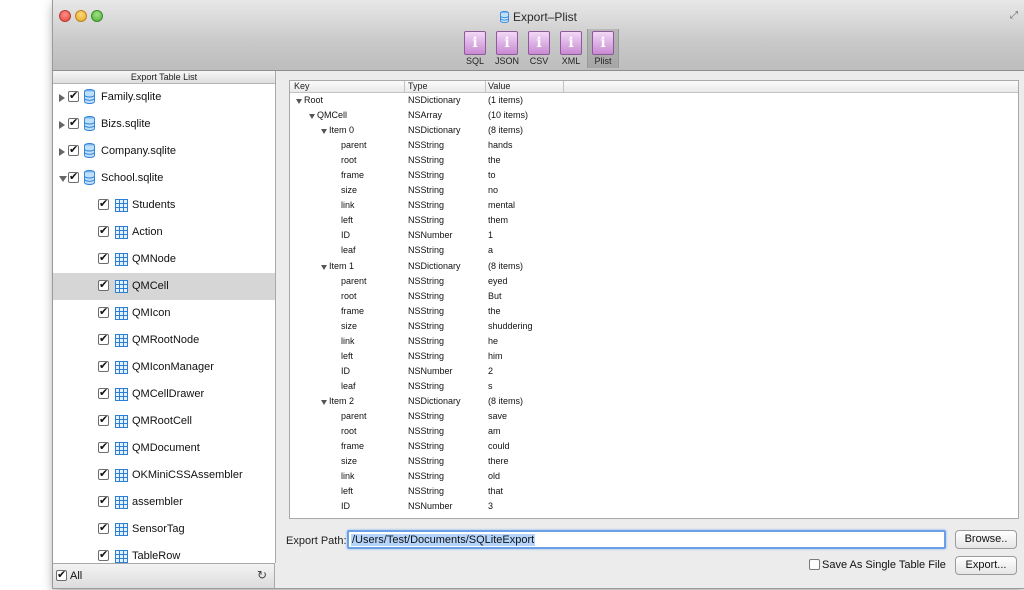 This screenshot has height=590, width=1024. What do you see at coordinates (164, 286) in the screenshot?
I see `sidebar-table-row: QMCell` at bounding box center [164, 286].